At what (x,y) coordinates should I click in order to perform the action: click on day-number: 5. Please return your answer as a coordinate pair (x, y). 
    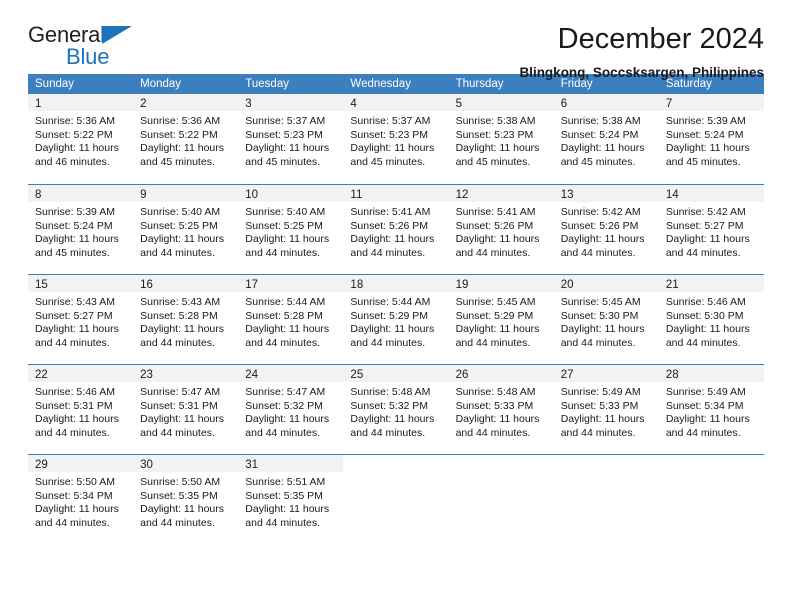
    Looking at the image, I should click on (458, 104).